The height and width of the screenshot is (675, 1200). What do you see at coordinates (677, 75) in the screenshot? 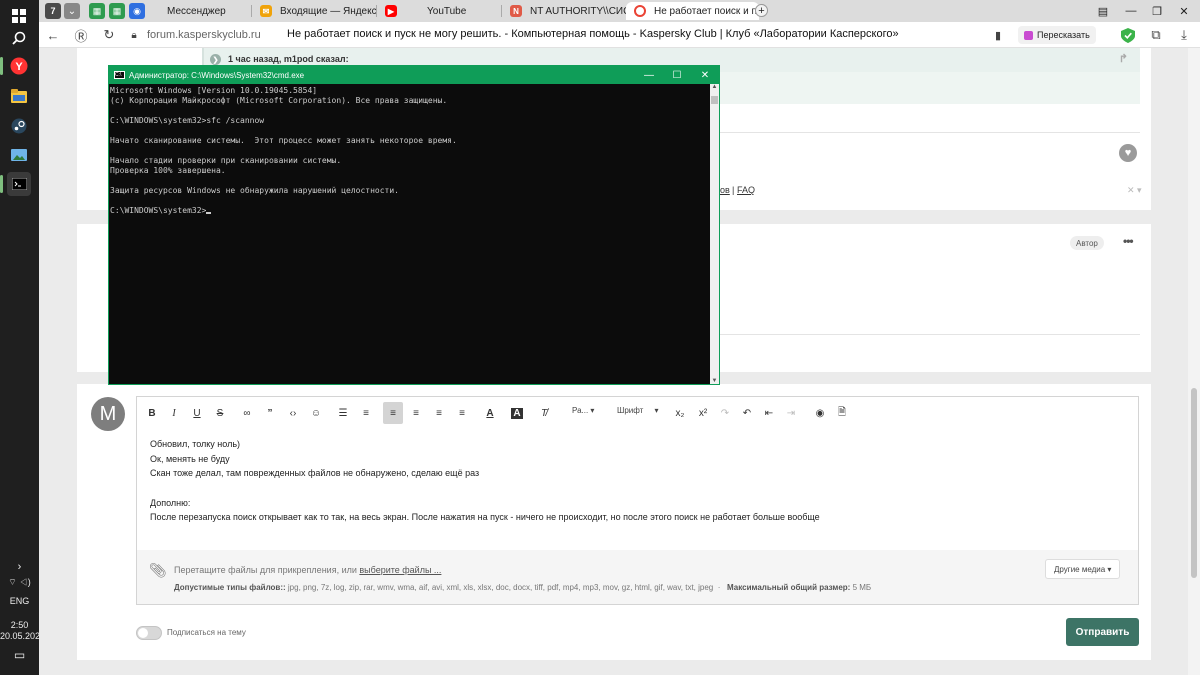
I see `cmd-maximize-icon: ☐` at bounding box center [677, 75].